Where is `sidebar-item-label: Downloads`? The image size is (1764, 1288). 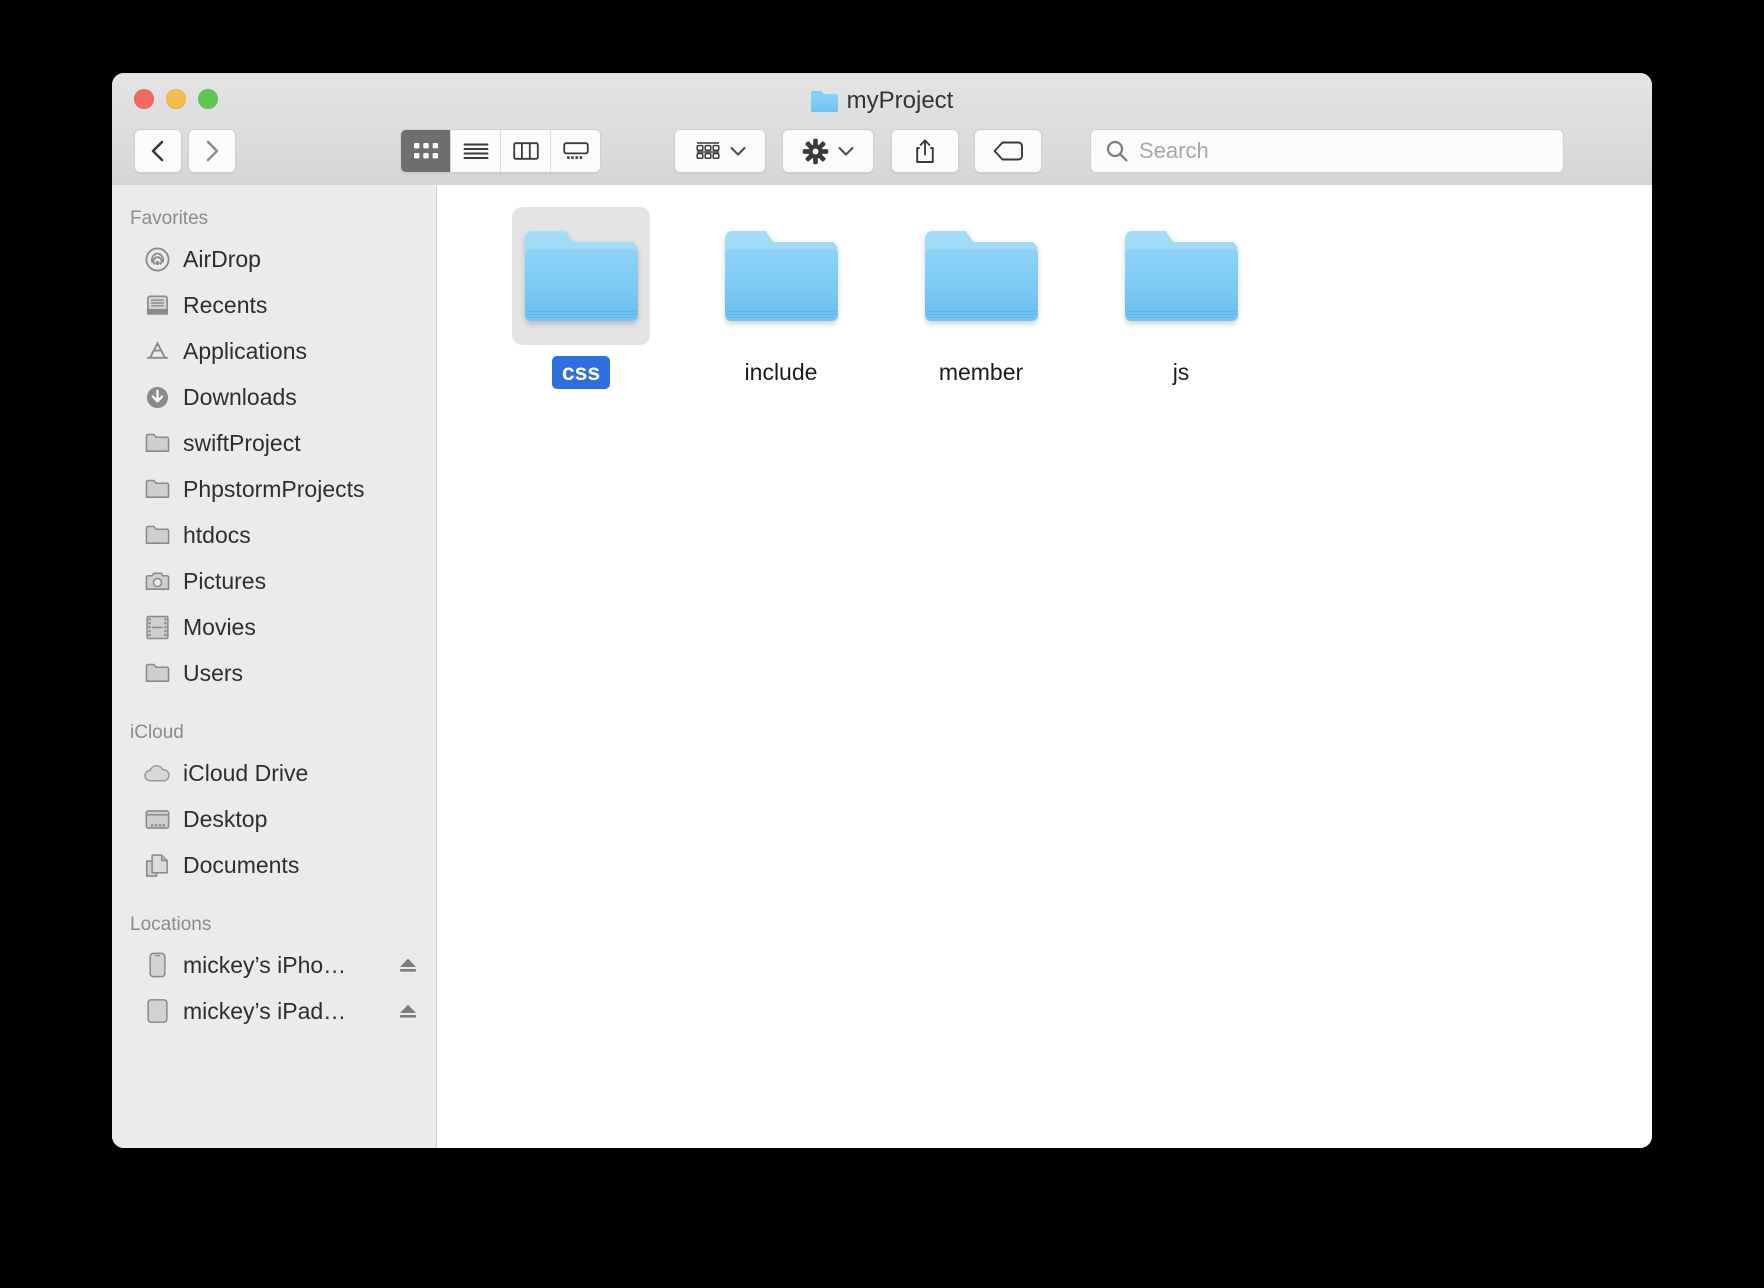
sidebar-item-label: Downloads is located at coordinates (240, 396).